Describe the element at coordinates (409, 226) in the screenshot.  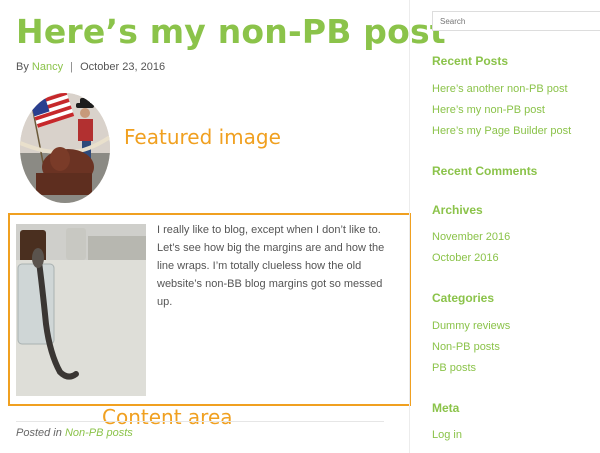
I see `sidebar-divider` at that location.